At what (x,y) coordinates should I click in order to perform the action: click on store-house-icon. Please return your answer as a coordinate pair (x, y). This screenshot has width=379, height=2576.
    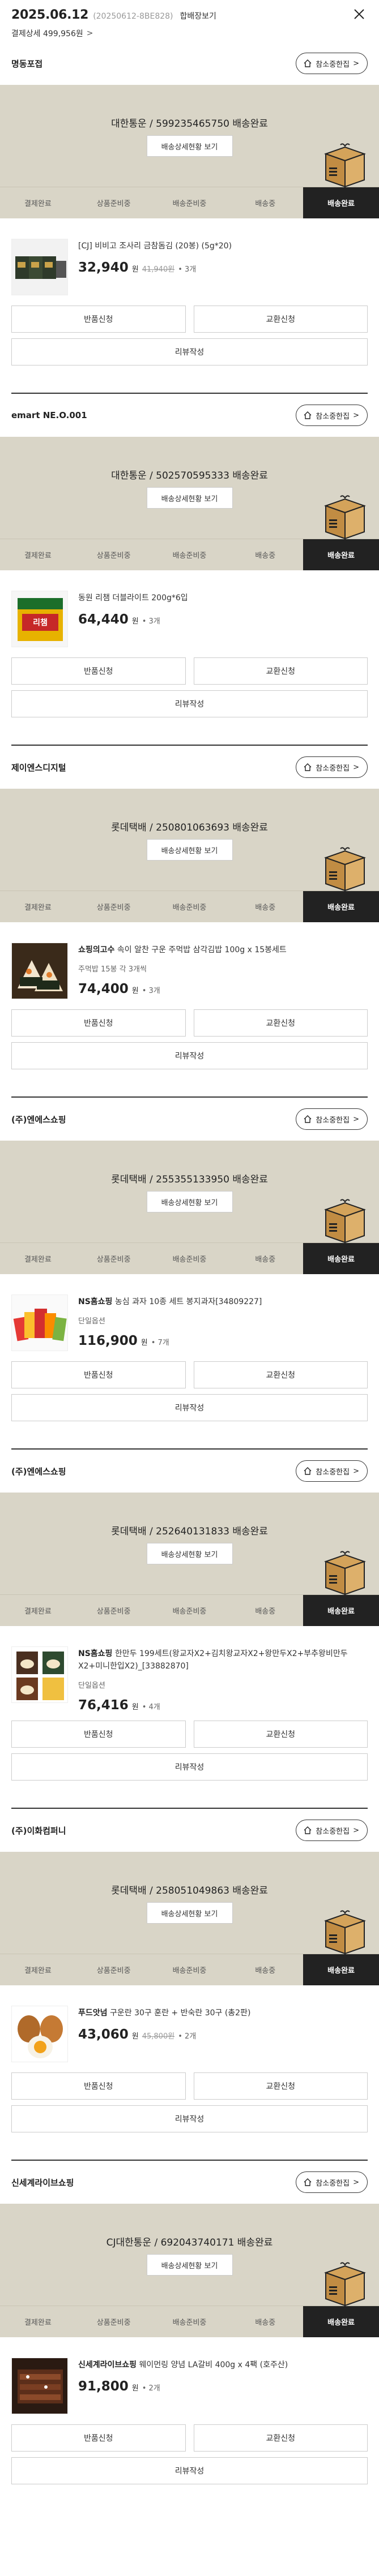
    Looking at the image, I should click on (307, 63).